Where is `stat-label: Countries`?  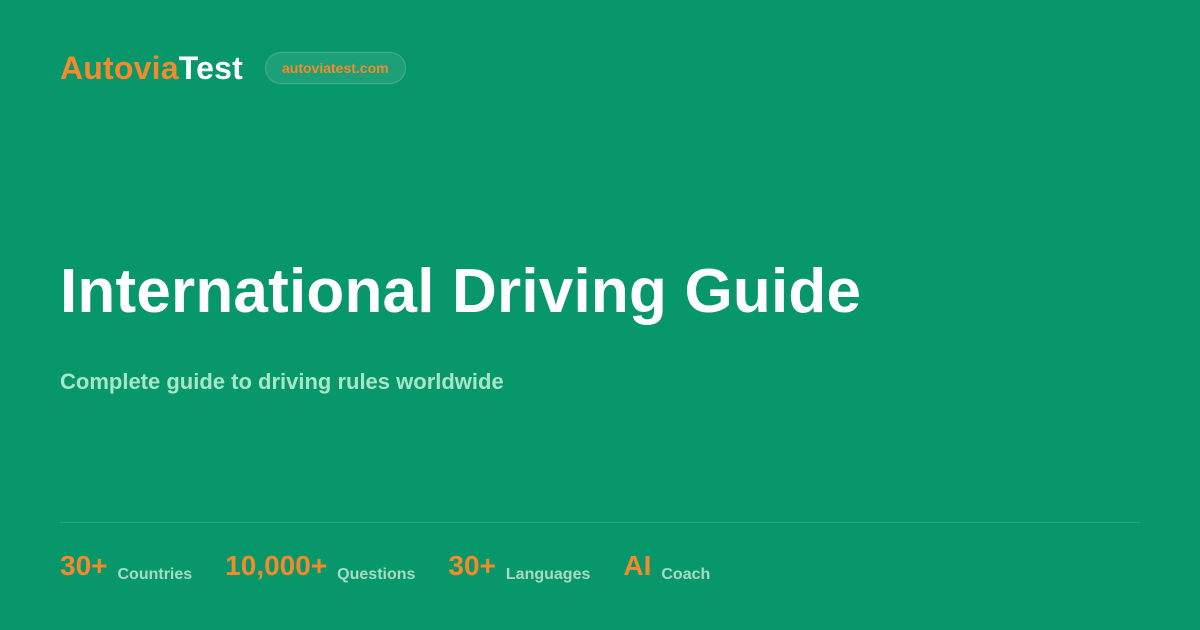 stat-label: Countries is located at coordinates (155, 574).